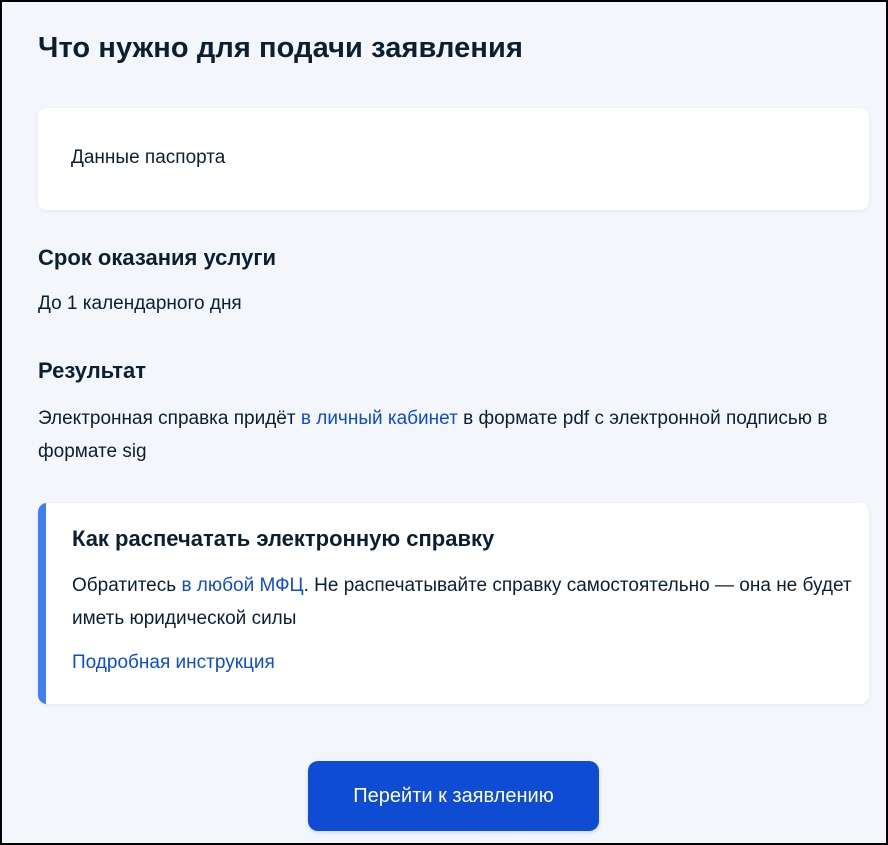 The width and height of the screenshot is (888, 845). I want to click on personal-account-link: в личный кабинет, so click(379, 418).